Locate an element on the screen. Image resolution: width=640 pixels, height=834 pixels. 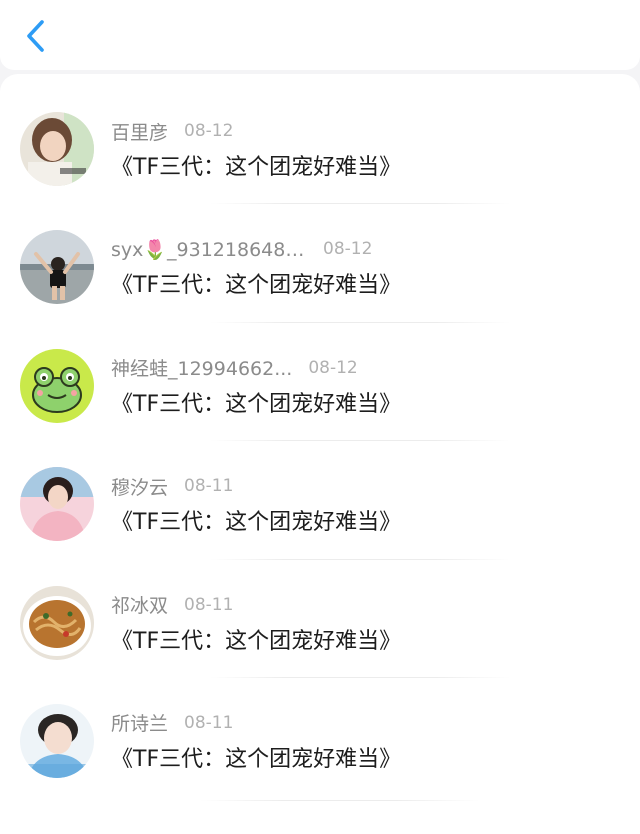
user-name: 百里彦 is located at coordinates (139, 131).